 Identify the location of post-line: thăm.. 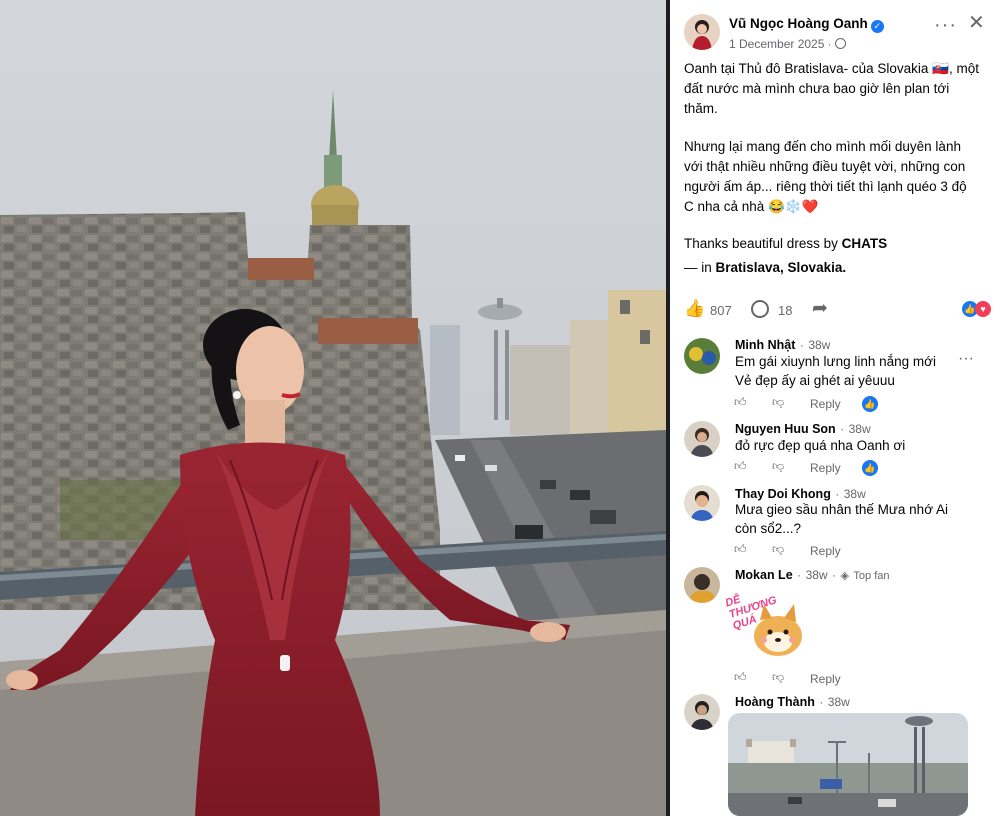
(701, 108).